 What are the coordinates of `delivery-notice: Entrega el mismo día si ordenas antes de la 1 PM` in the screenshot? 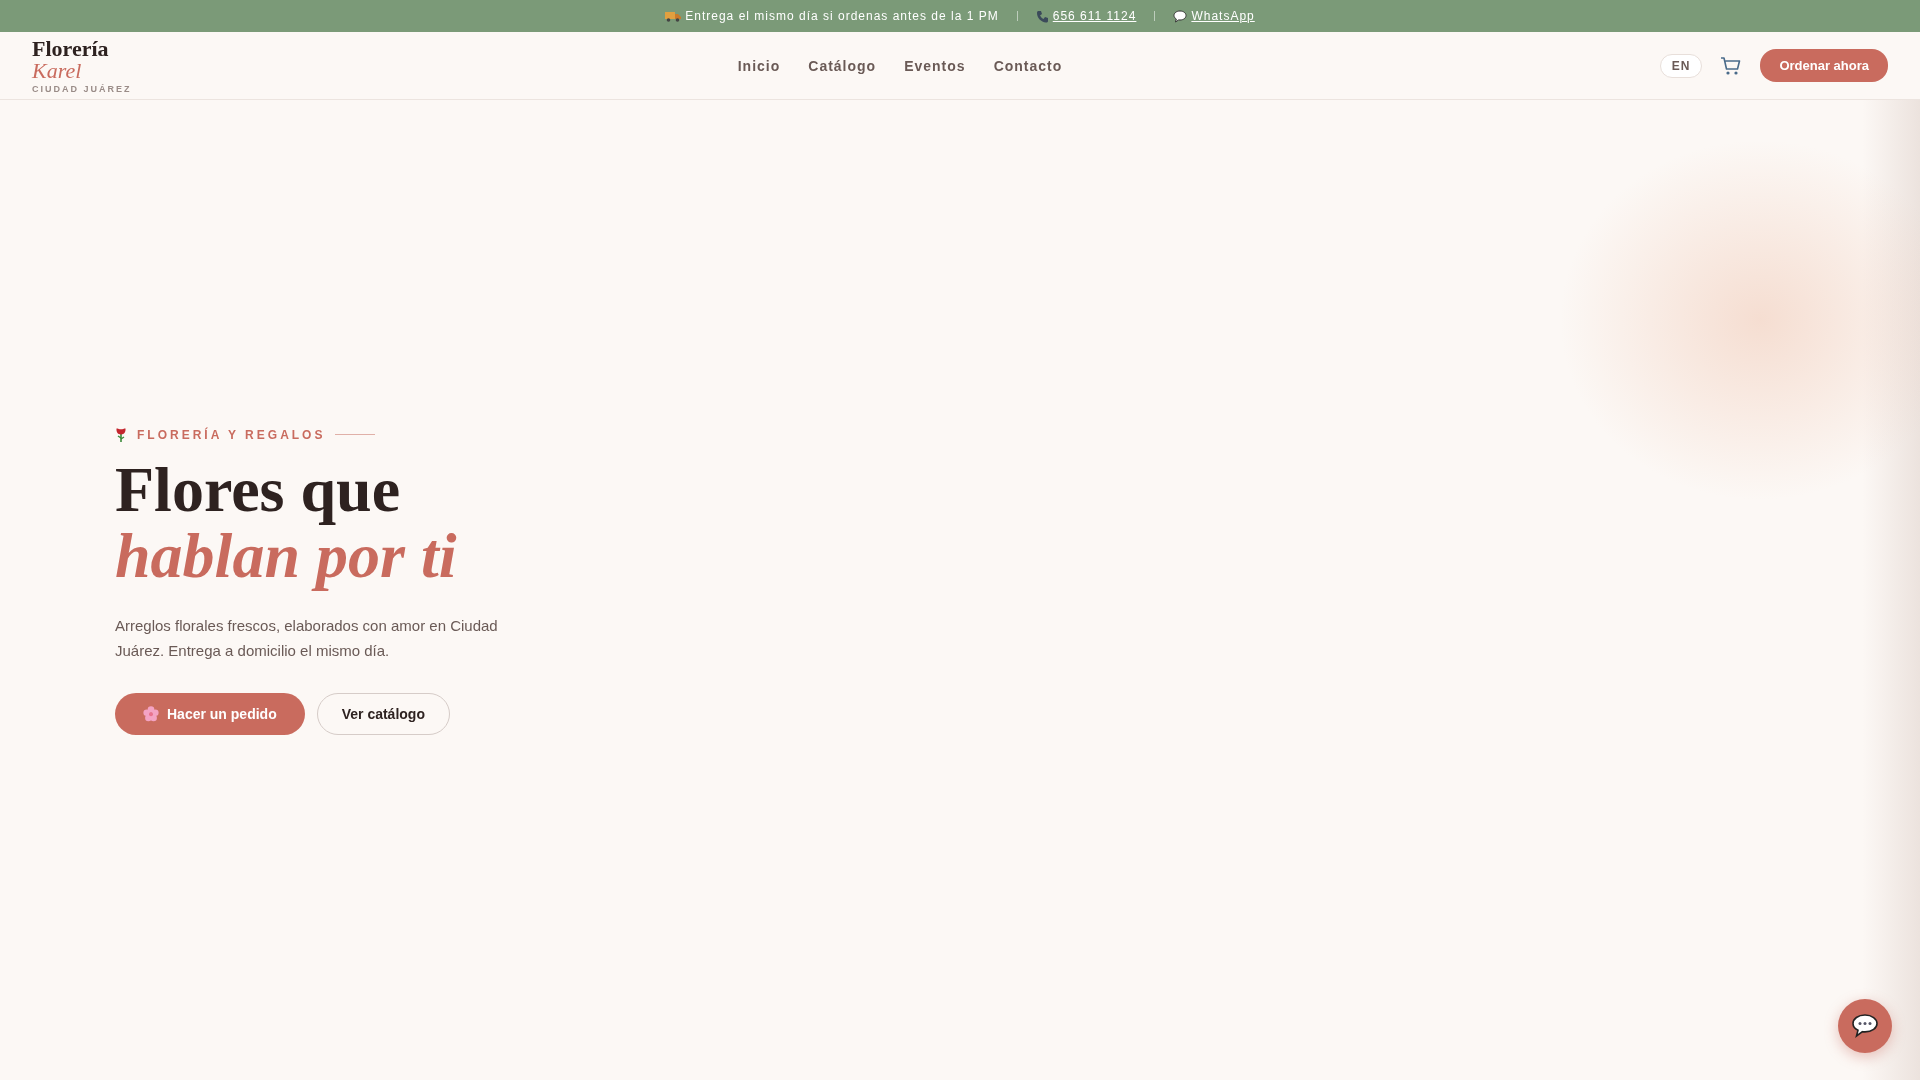 It's located at (842, 16).